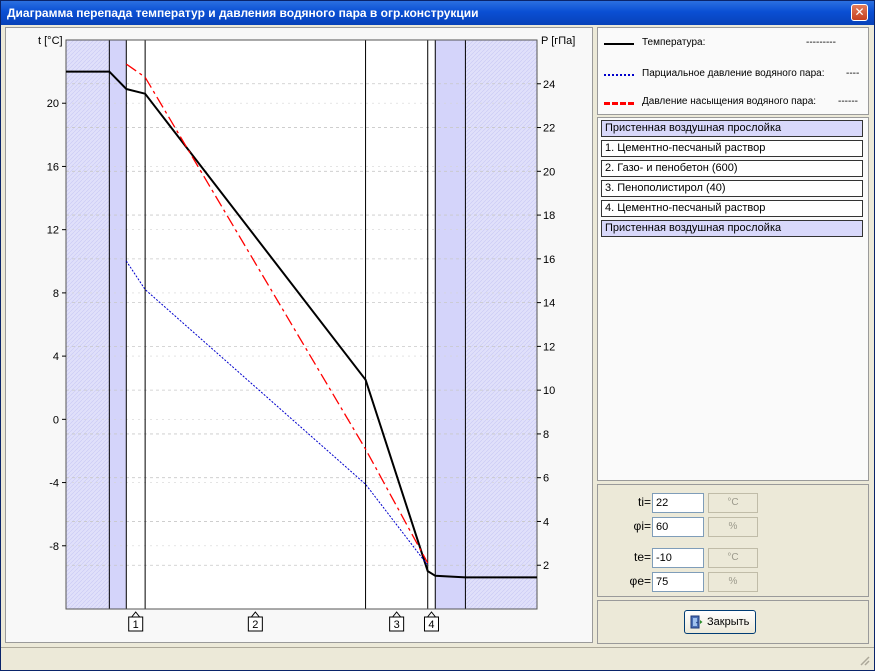  I want to click on right-tick-label-5: 14, so click(549, 304).